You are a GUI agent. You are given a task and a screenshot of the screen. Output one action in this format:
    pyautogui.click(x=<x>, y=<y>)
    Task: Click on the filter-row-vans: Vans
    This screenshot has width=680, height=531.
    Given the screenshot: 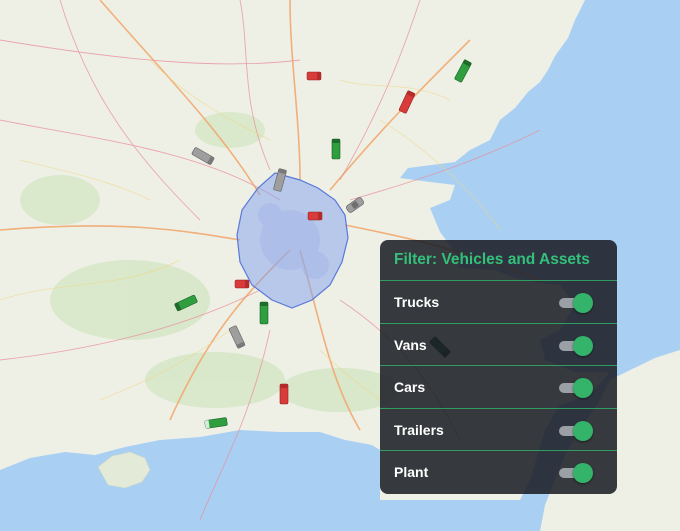 What is the action you would take?
    pyautogui.click(x=498, y=345)
    